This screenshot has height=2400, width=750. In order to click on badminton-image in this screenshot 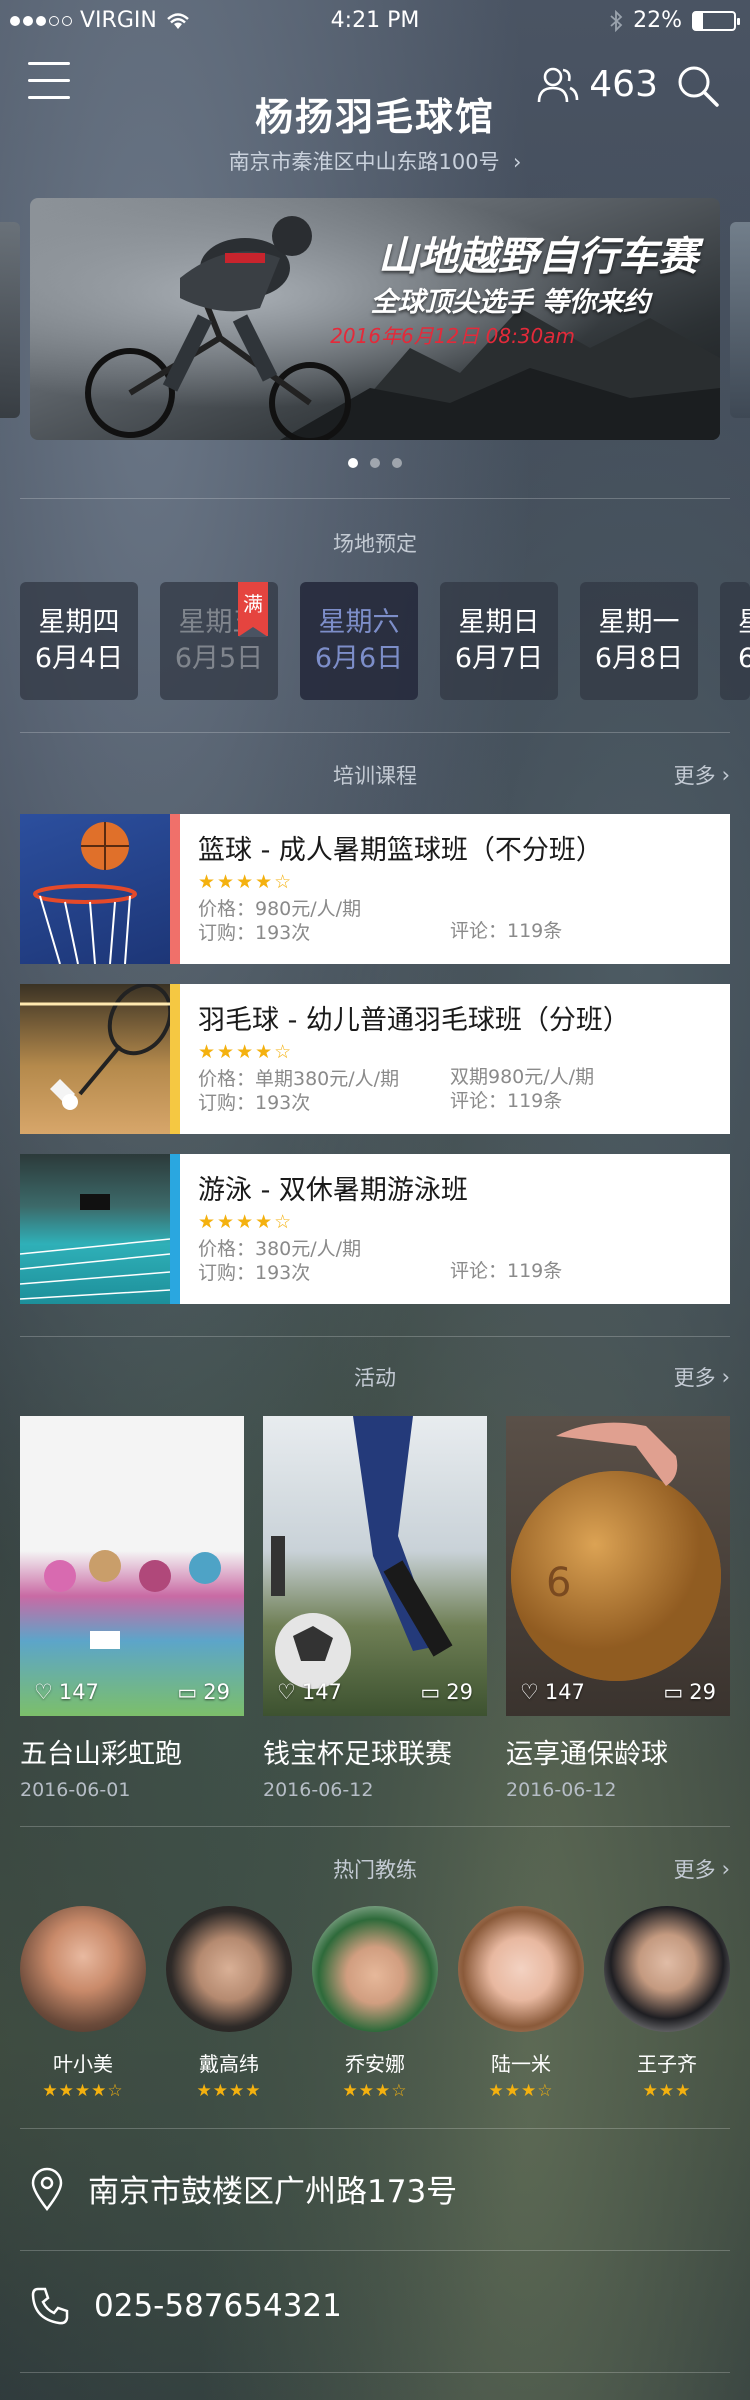, I will do `click(95, 1059)`.